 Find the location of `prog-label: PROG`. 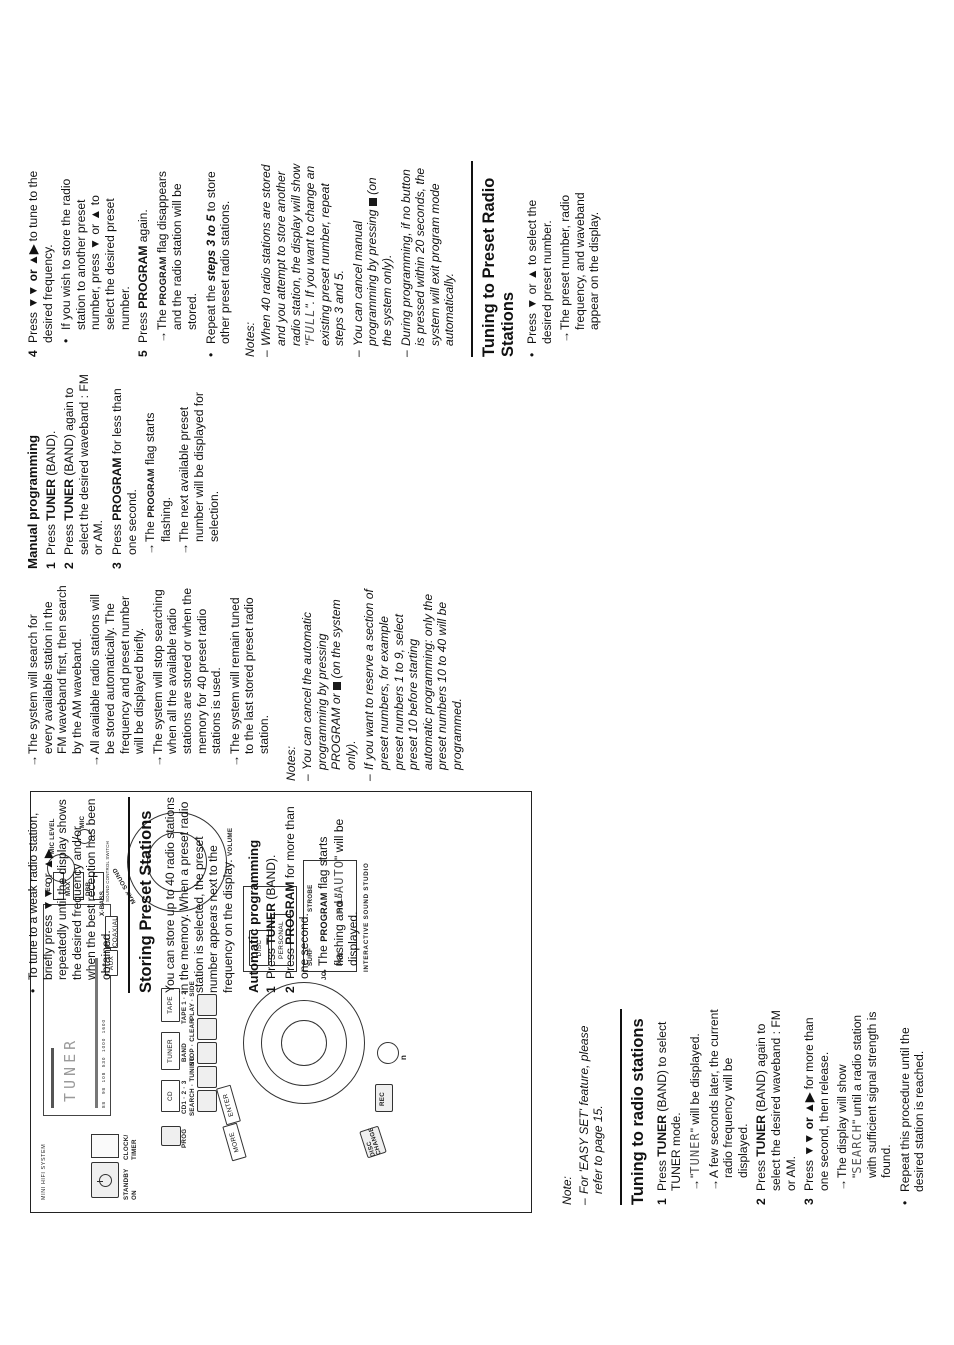

prog-label: PROG is located at coordinates (184, 1138).